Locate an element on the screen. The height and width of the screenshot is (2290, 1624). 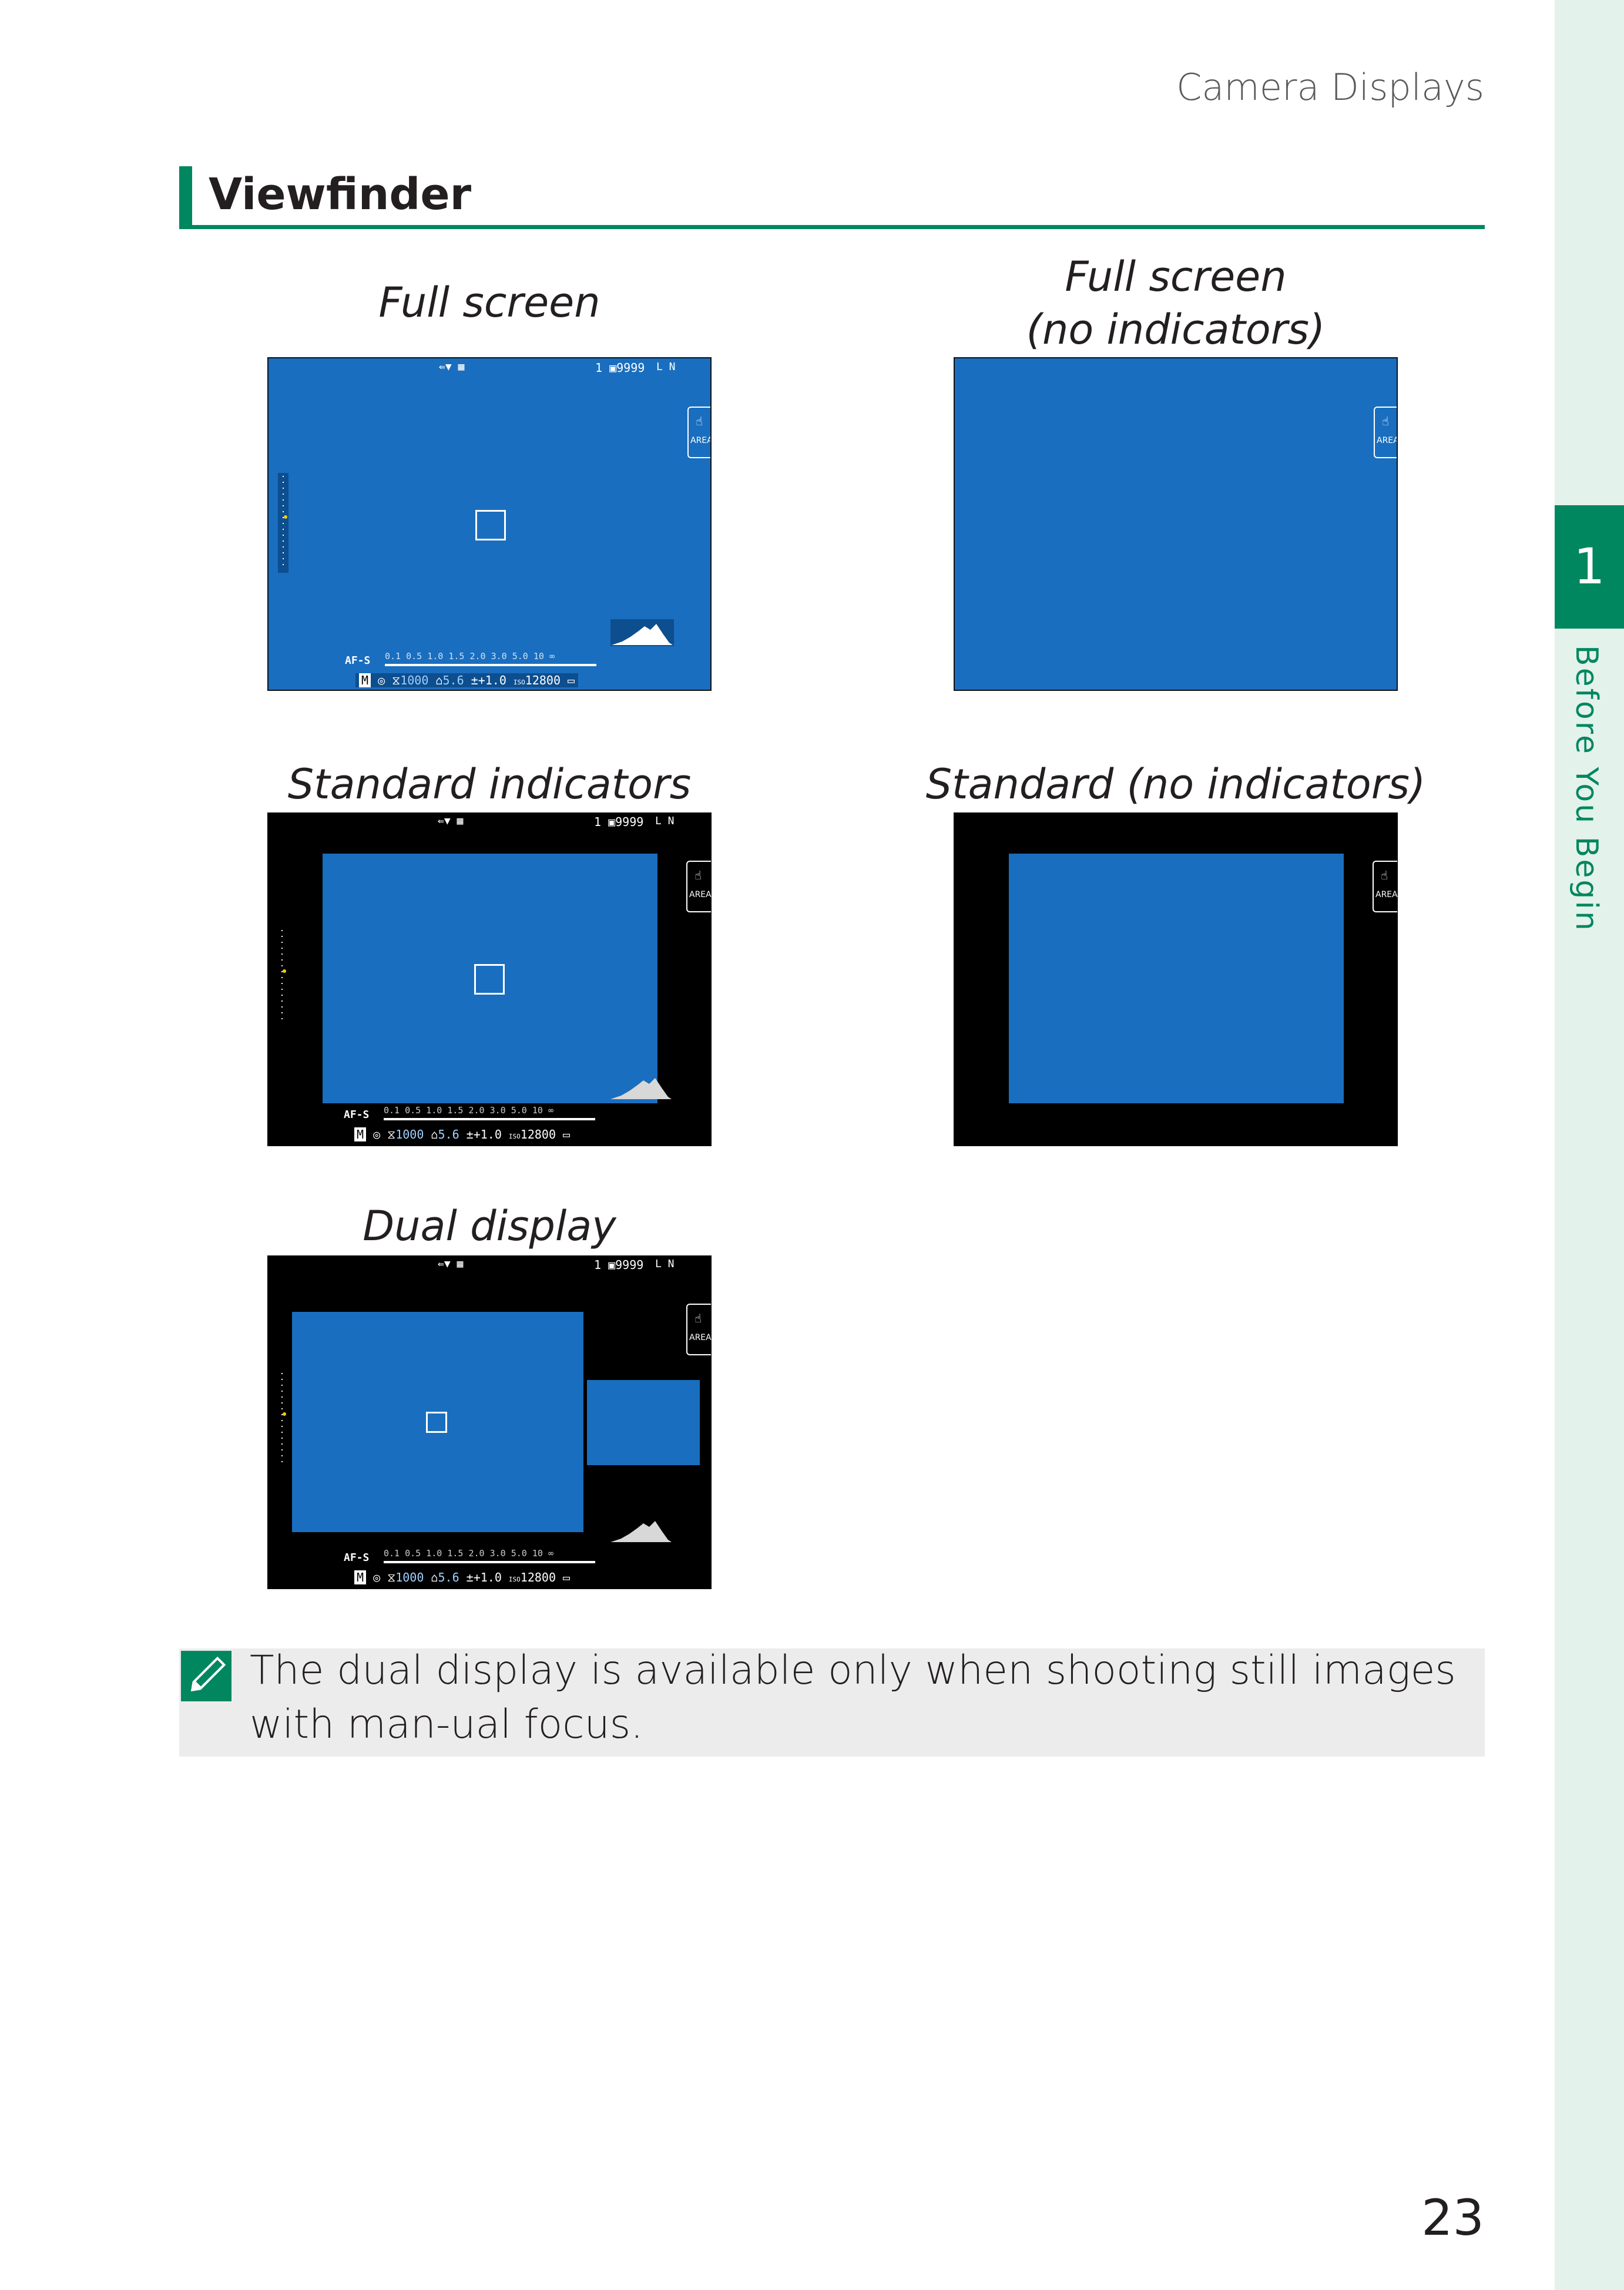
caption-standard-no-indicators: Standard (no indicators) is located at coordinates (1176, 784).